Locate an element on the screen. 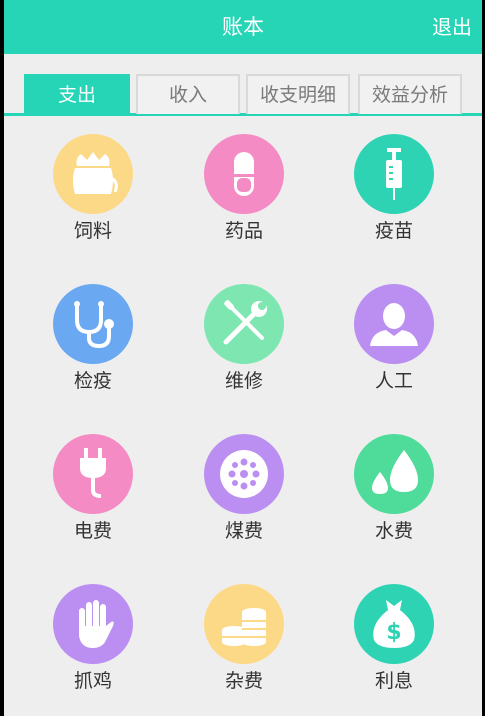 This screenshot has height=716, width=485. category-interest: $ 利息 is located at coordinates (394, 640).